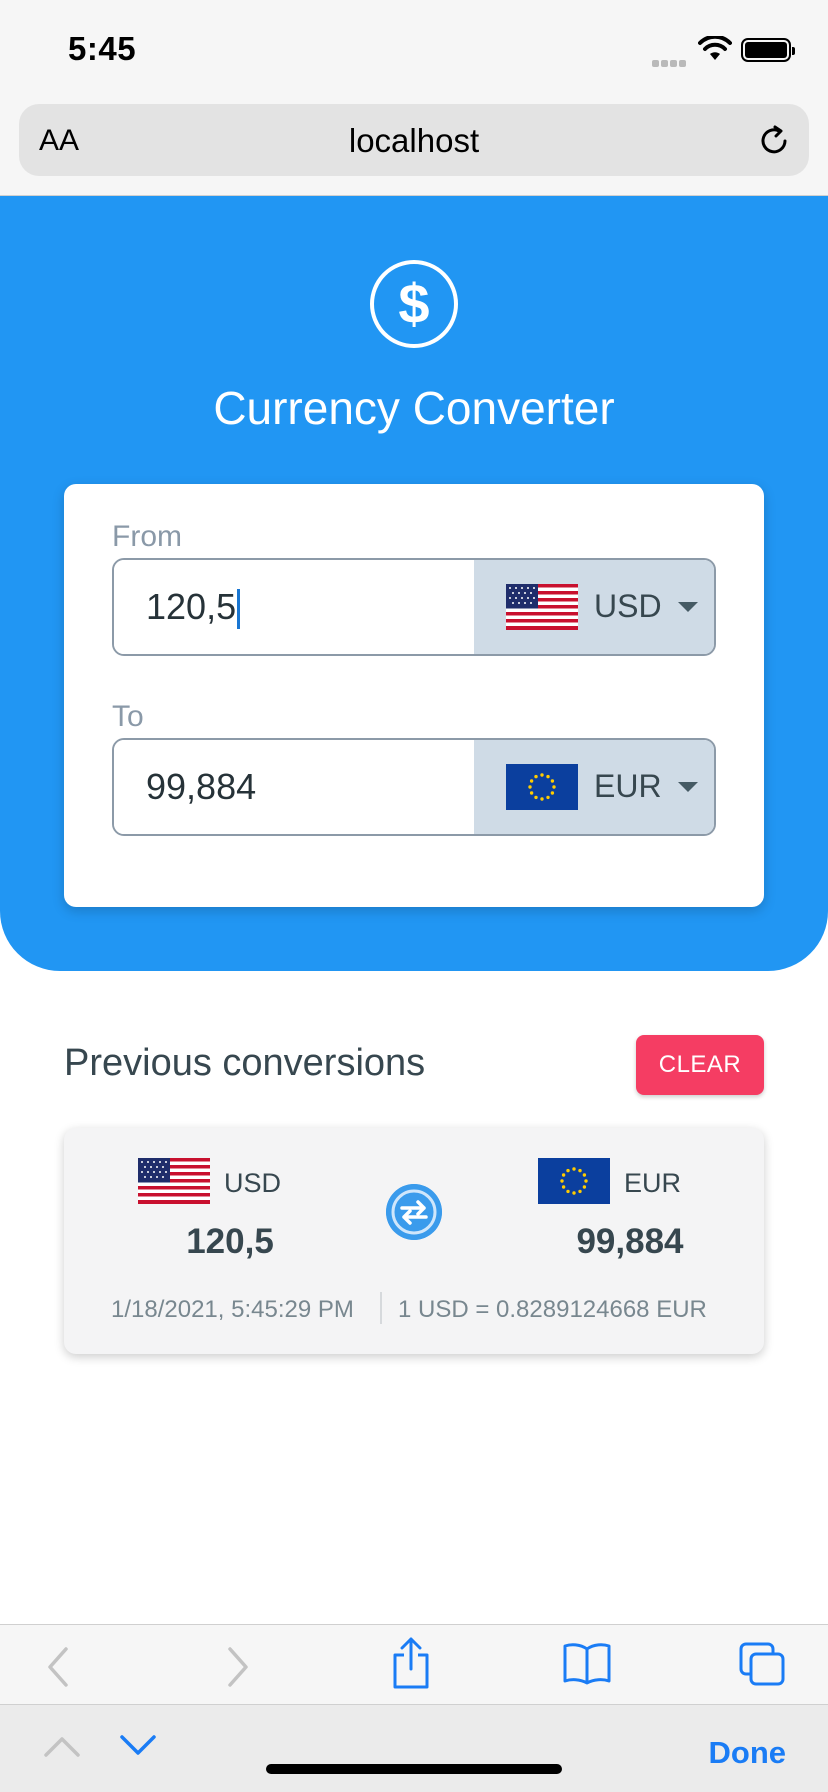 This screenshot has height=1792, width=828. Describe the element at coordinates (128, 716) in the screenshot. I see `to-label: To` at that location.